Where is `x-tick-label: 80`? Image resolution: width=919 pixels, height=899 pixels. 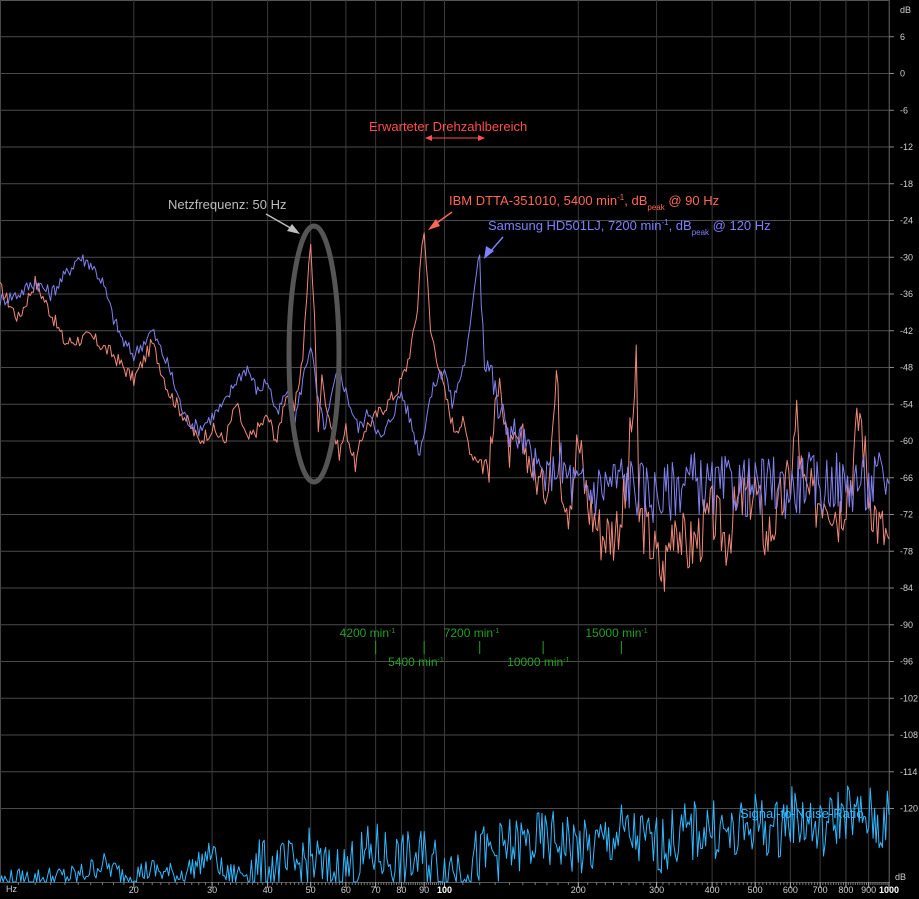 x-tick-label: 80 is located at coordinates (401, 890).